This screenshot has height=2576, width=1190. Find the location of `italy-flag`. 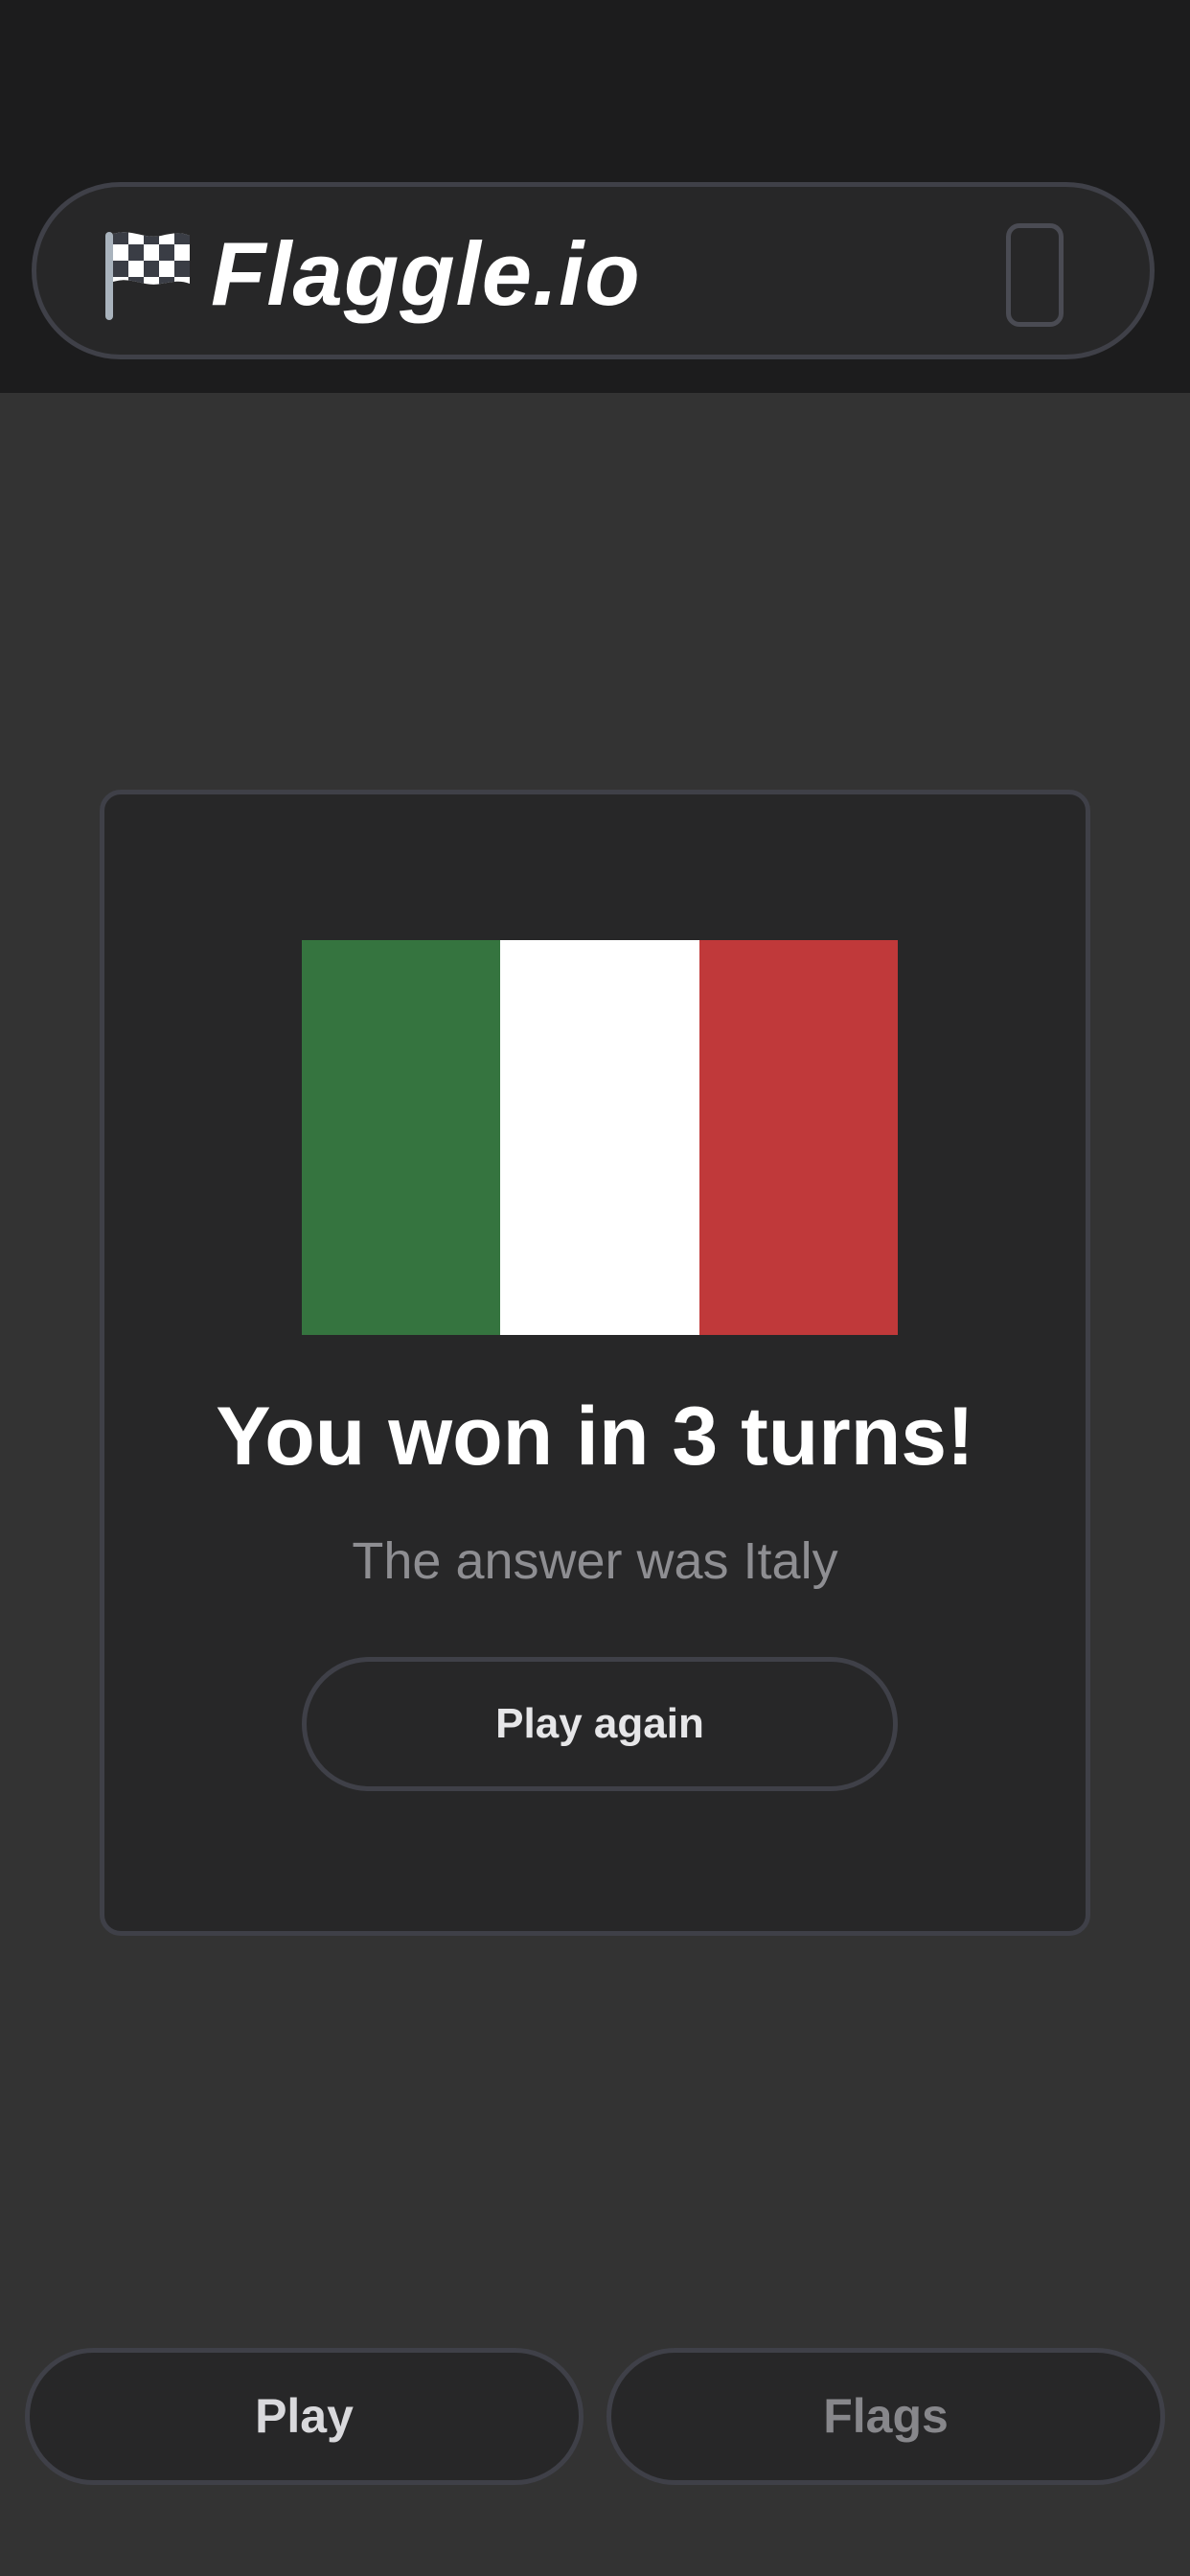

italy-flag is located at coordinates (600, 1137).